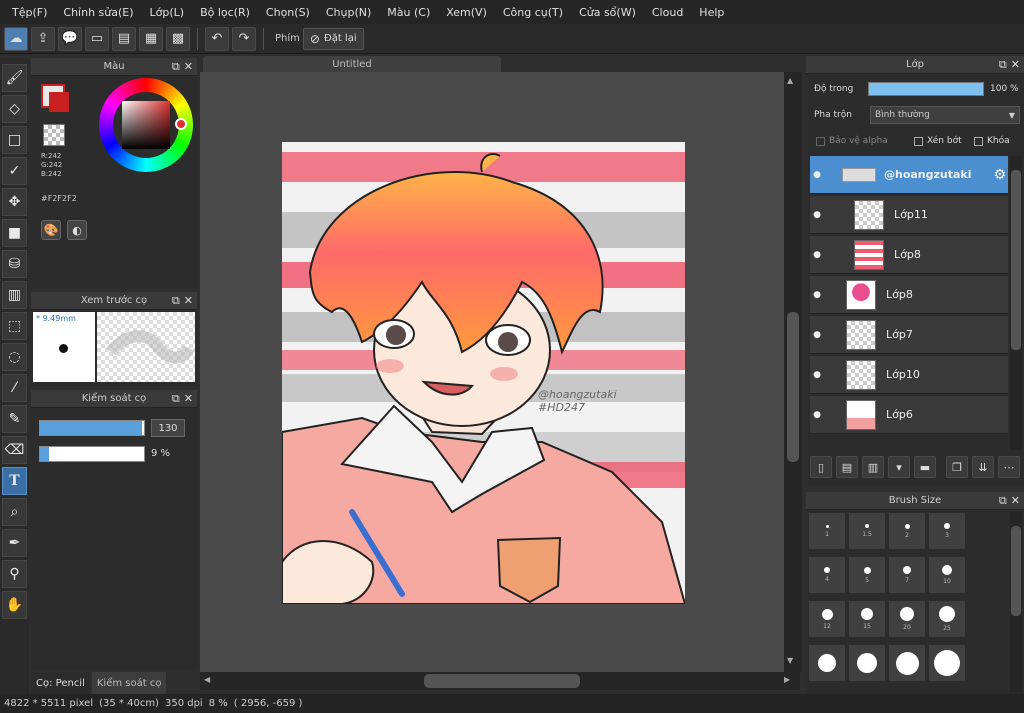 Image resolution: width=1024 pixels, height=713 pixels. What do you see at coordinates (14, 357) in the screenshot?
I see `lasso-tool: ◌` at bounding box center [14, 357].